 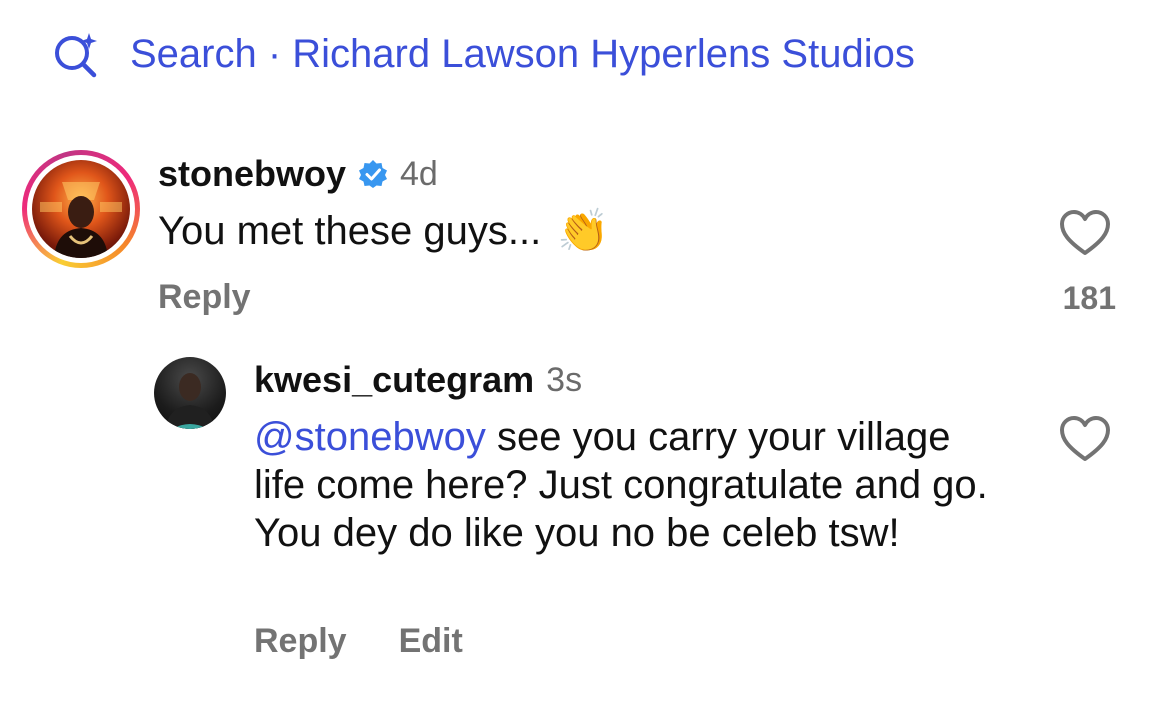 What do you see at coordinates (1073, 298) in the screenshot?
I see `like-count: 181` at bounding box center [1073, 298].